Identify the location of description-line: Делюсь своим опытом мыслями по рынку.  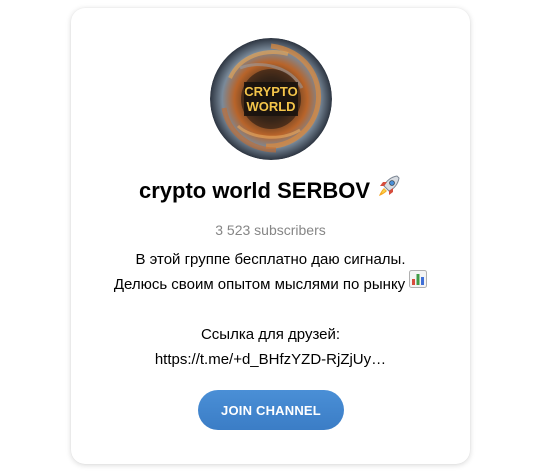
(259, 284).